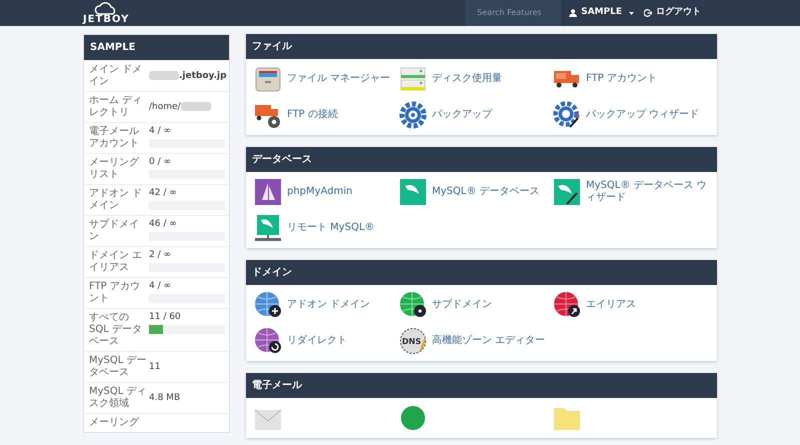 This screenshot has width=800, height=445. What do you see at coordinates (154, 367) in the screenshot?
I see `stat-value: 11` at bounding box center [154, 367].